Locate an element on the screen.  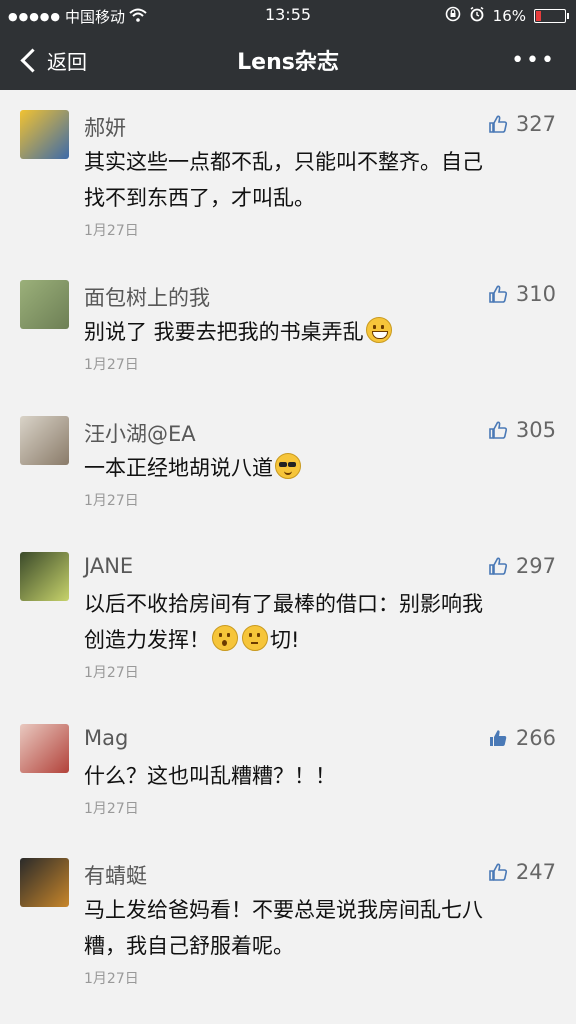
like-button: 327 is located at coordinates (522, 124).